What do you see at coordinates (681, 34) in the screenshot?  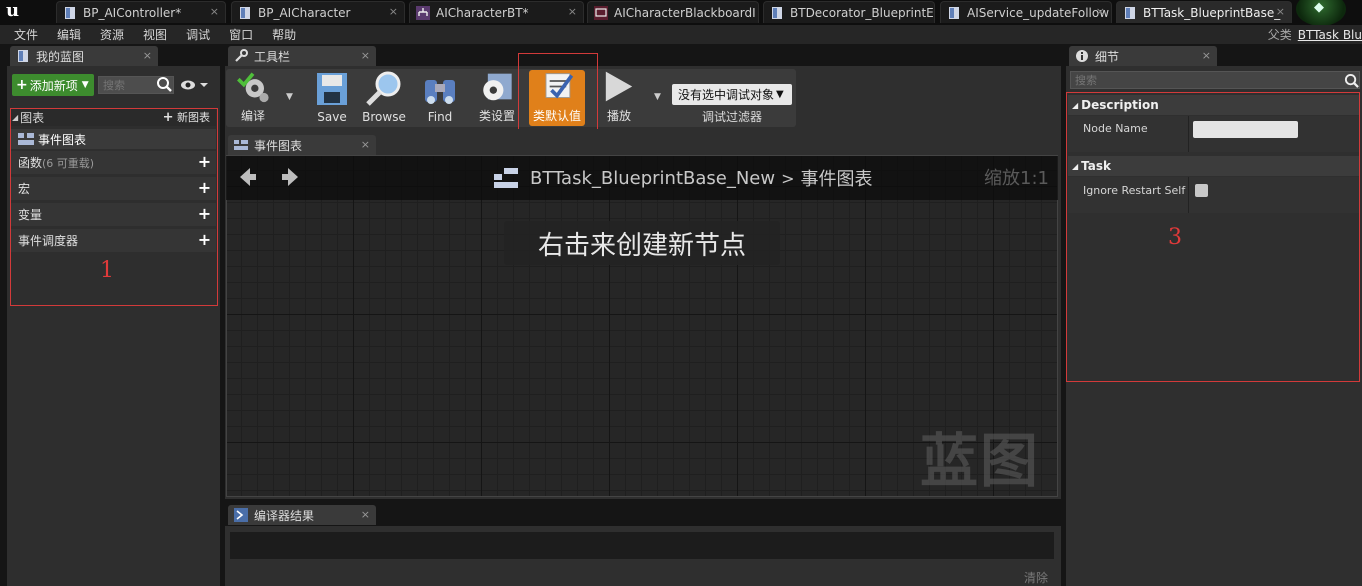 I see `menu-bar: 文件 编辑 资源 视图 调试 窗口 帮助 父类 BTTask Blu` at bounding box center [681, 34].